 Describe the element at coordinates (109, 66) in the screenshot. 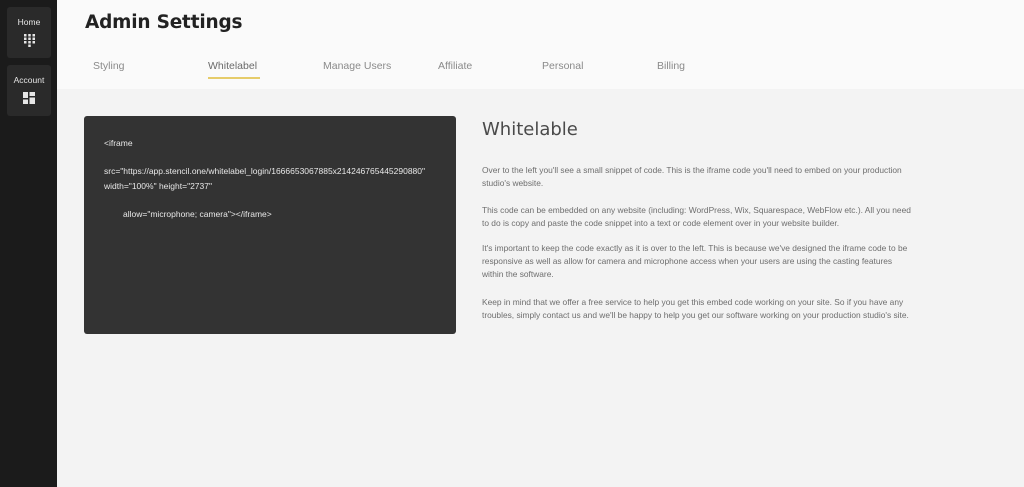

I see `tab-styling: Styling` at that location.